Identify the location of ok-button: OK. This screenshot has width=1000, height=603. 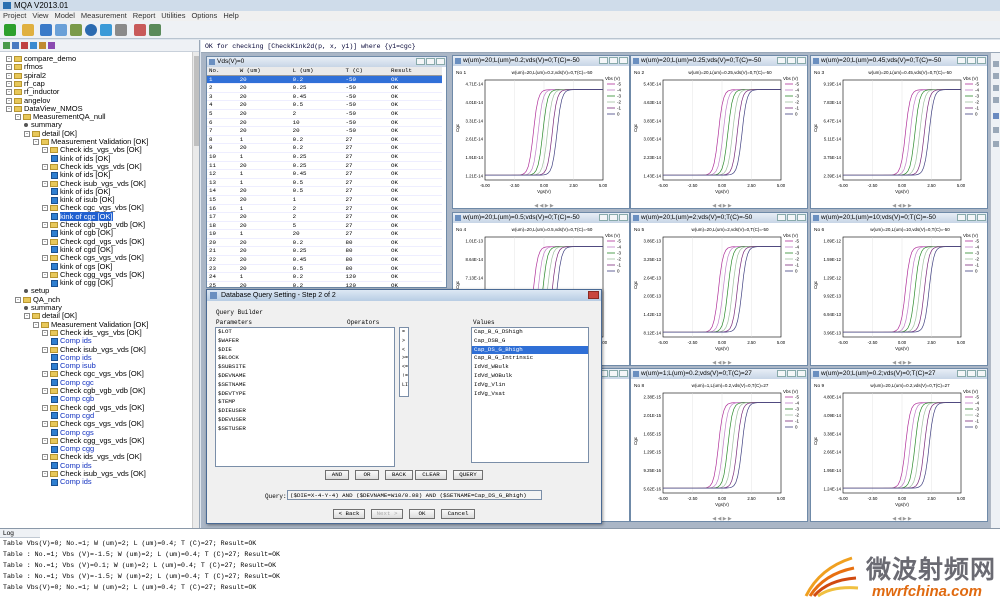
(422, 514).